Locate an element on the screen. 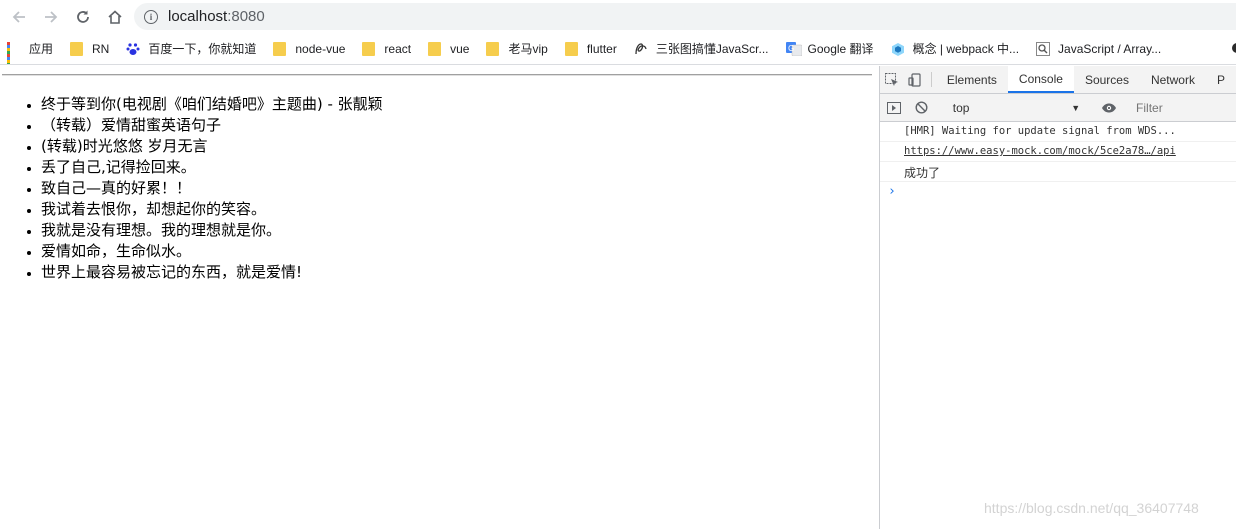 This screenshot has height=529, width=1236. list-item: (转载)时光悠悠 岁月无言 is located at coordinates (212, 146).